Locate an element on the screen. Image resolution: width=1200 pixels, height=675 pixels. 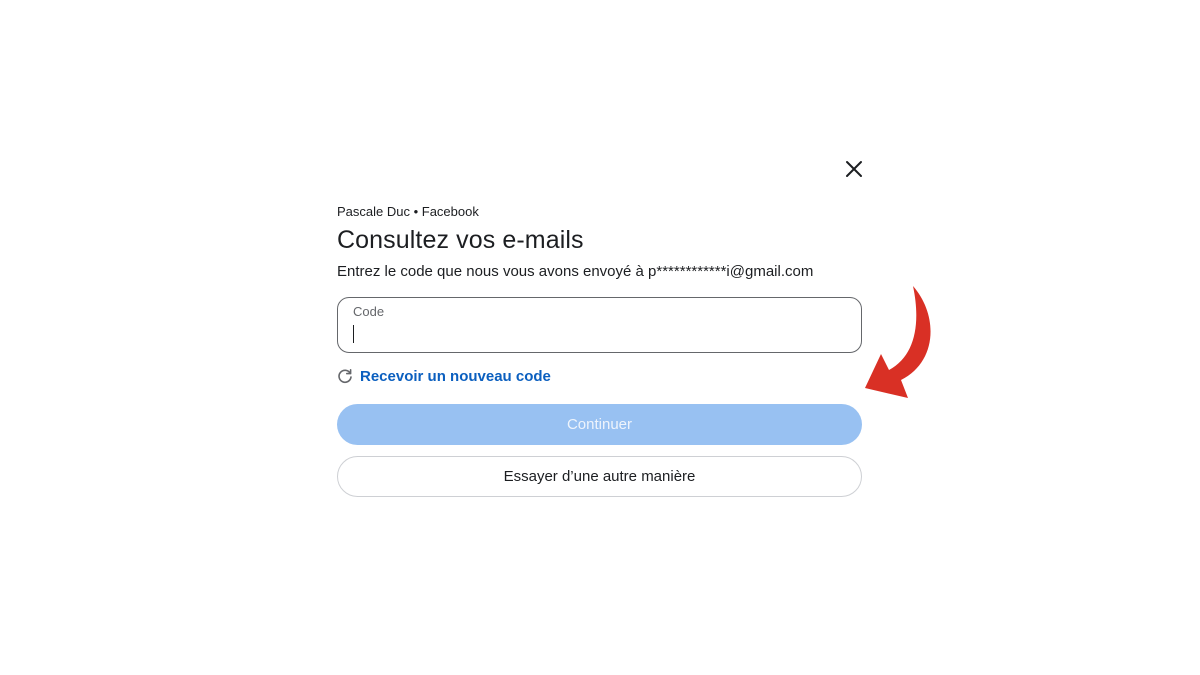
close-icon is located at coordinates (854, 169).